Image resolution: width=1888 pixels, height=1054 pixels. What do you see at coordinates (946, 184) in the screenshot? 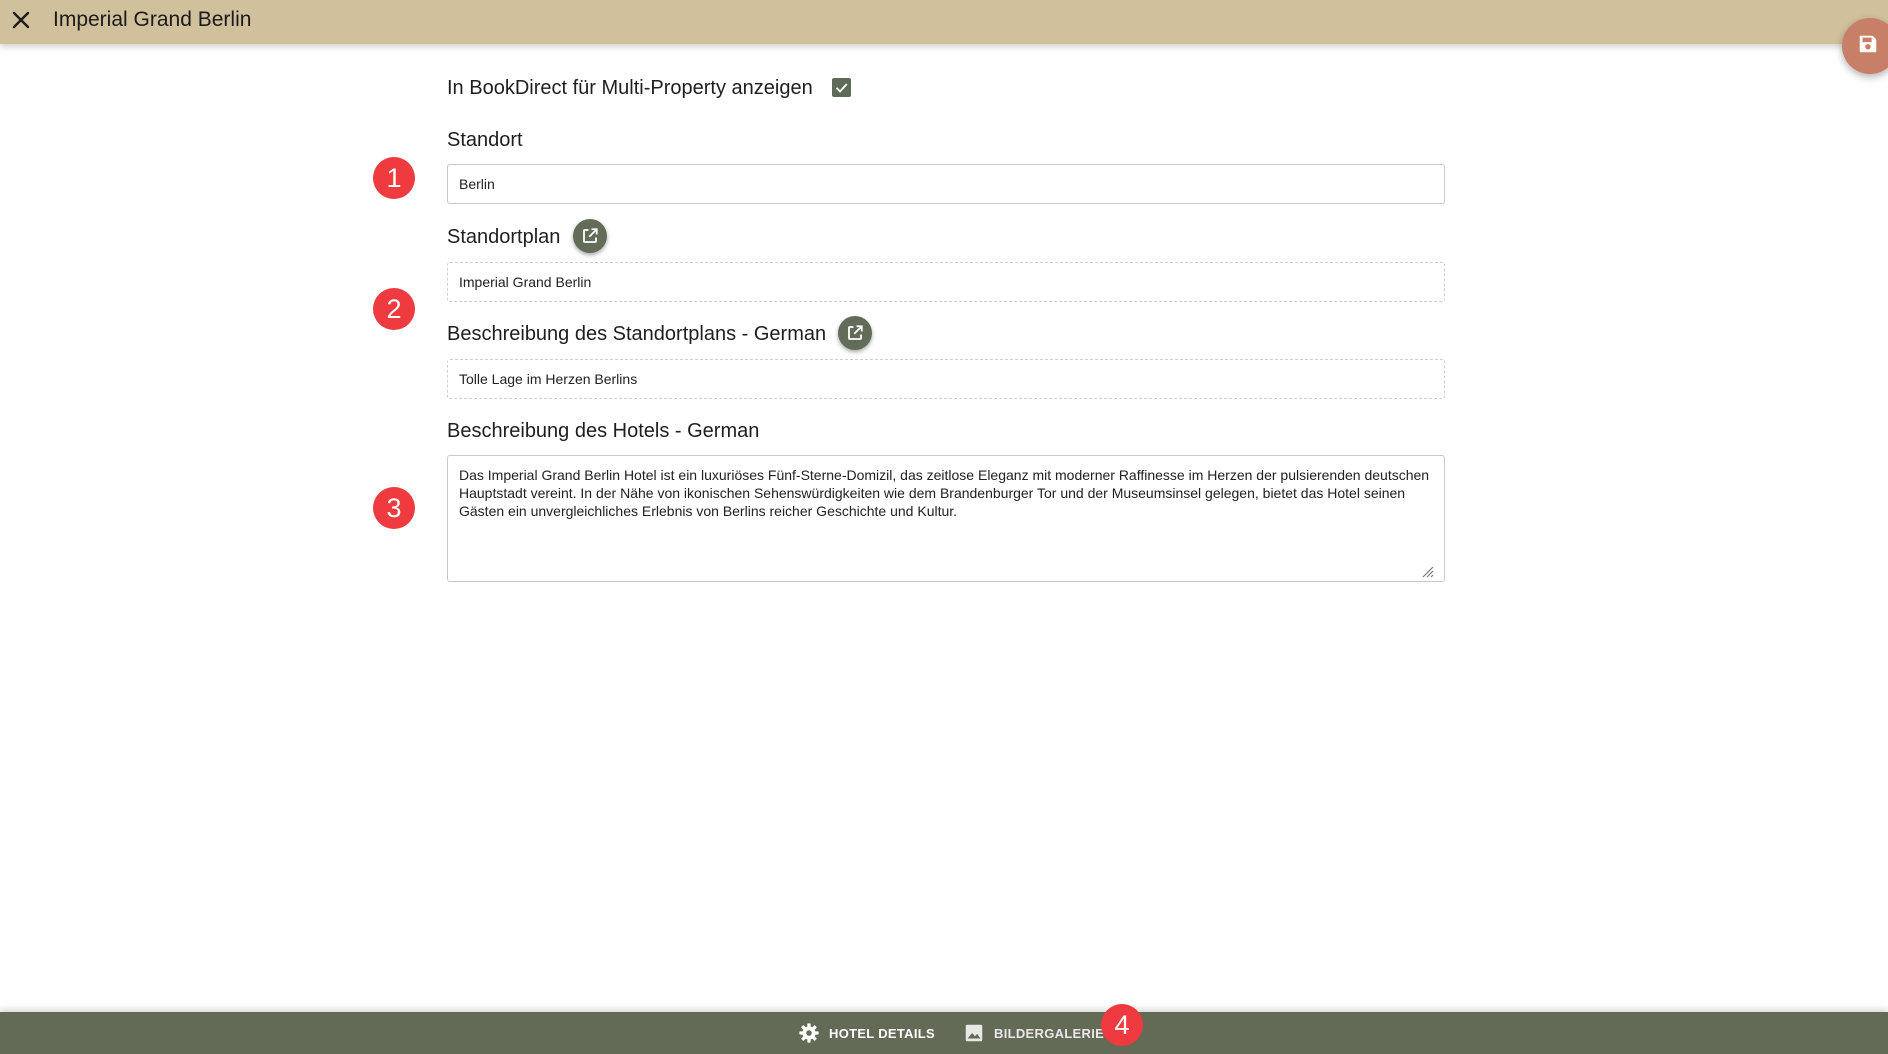
I see `location-input: Berlin` at bounding box center [946, 184].